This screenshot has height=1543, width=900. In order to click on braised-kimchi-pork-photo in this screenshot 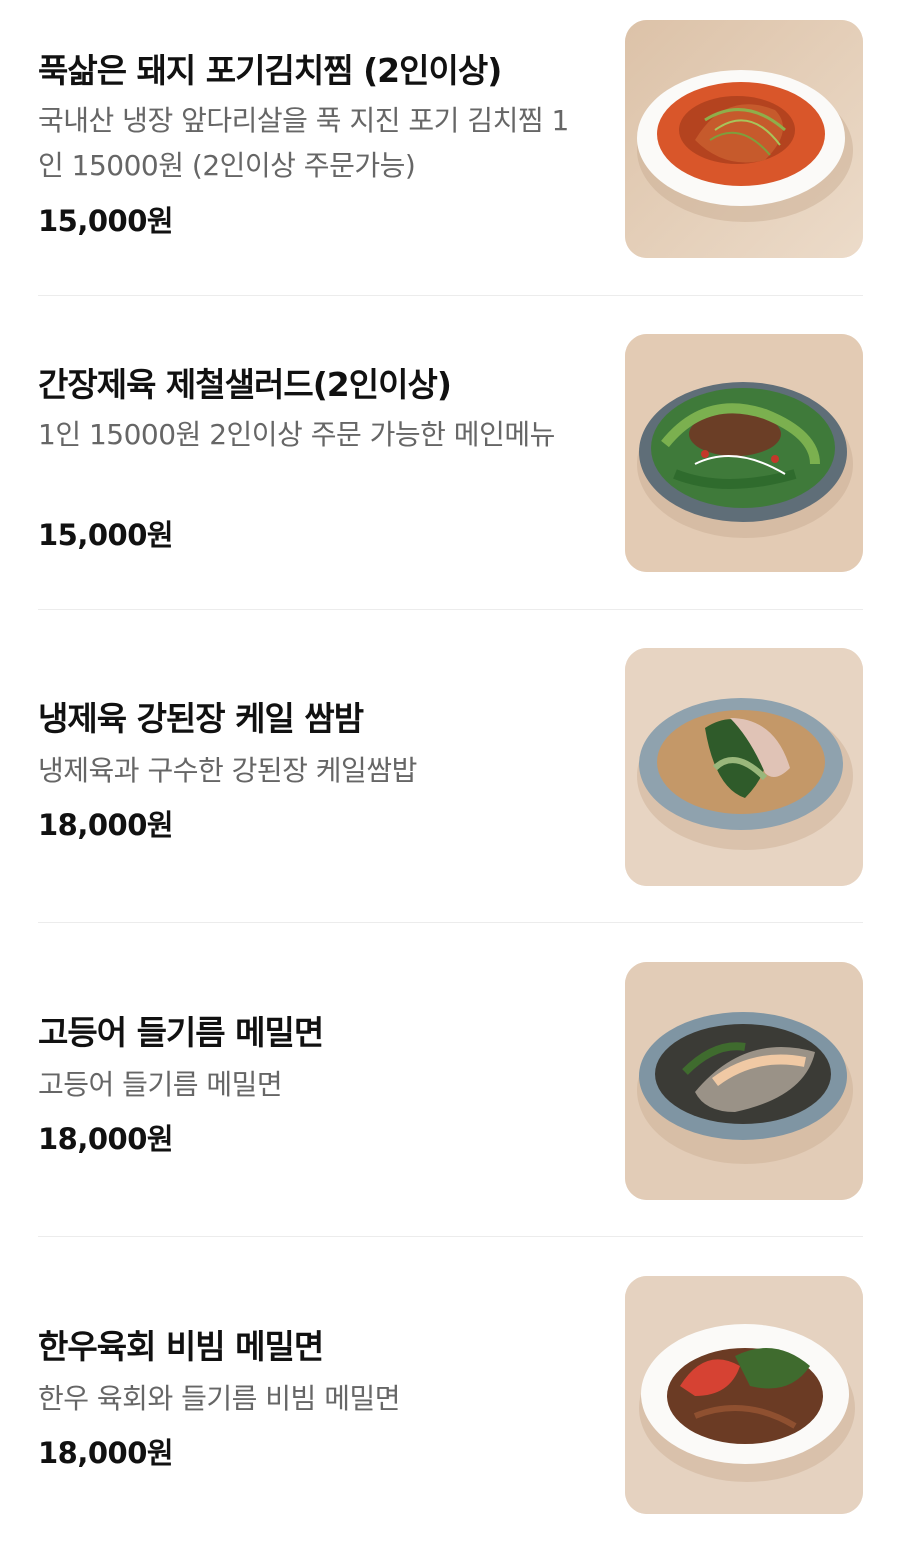, I will do `click(744, 139)`.